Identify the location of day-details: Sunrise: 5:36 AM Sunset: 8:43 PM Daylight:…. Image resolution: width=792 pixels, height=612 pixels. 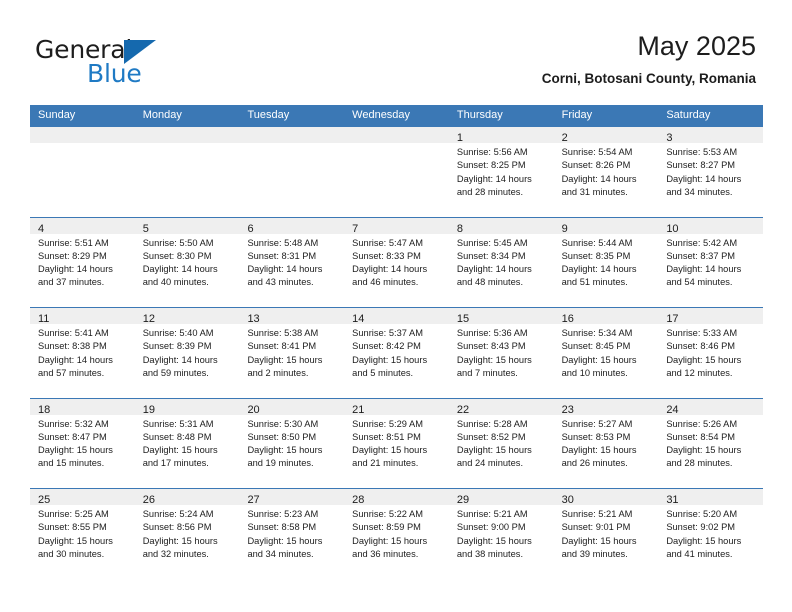
(501, 352).